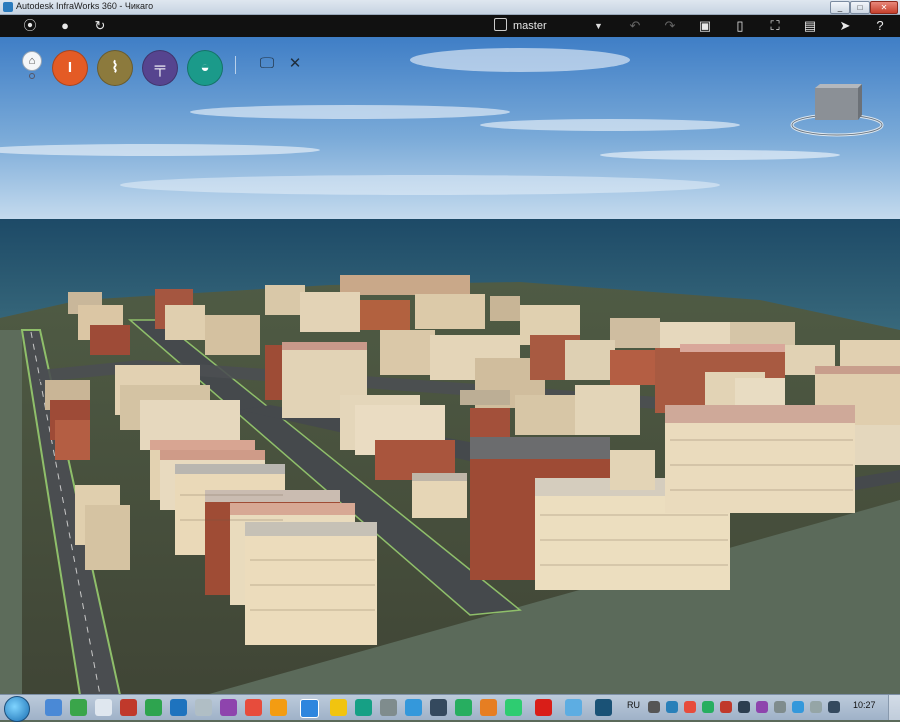  What do you see at coordinates (235, 65) in the screenshot?
I see `tools-separator` at bounding box center [235, 65].